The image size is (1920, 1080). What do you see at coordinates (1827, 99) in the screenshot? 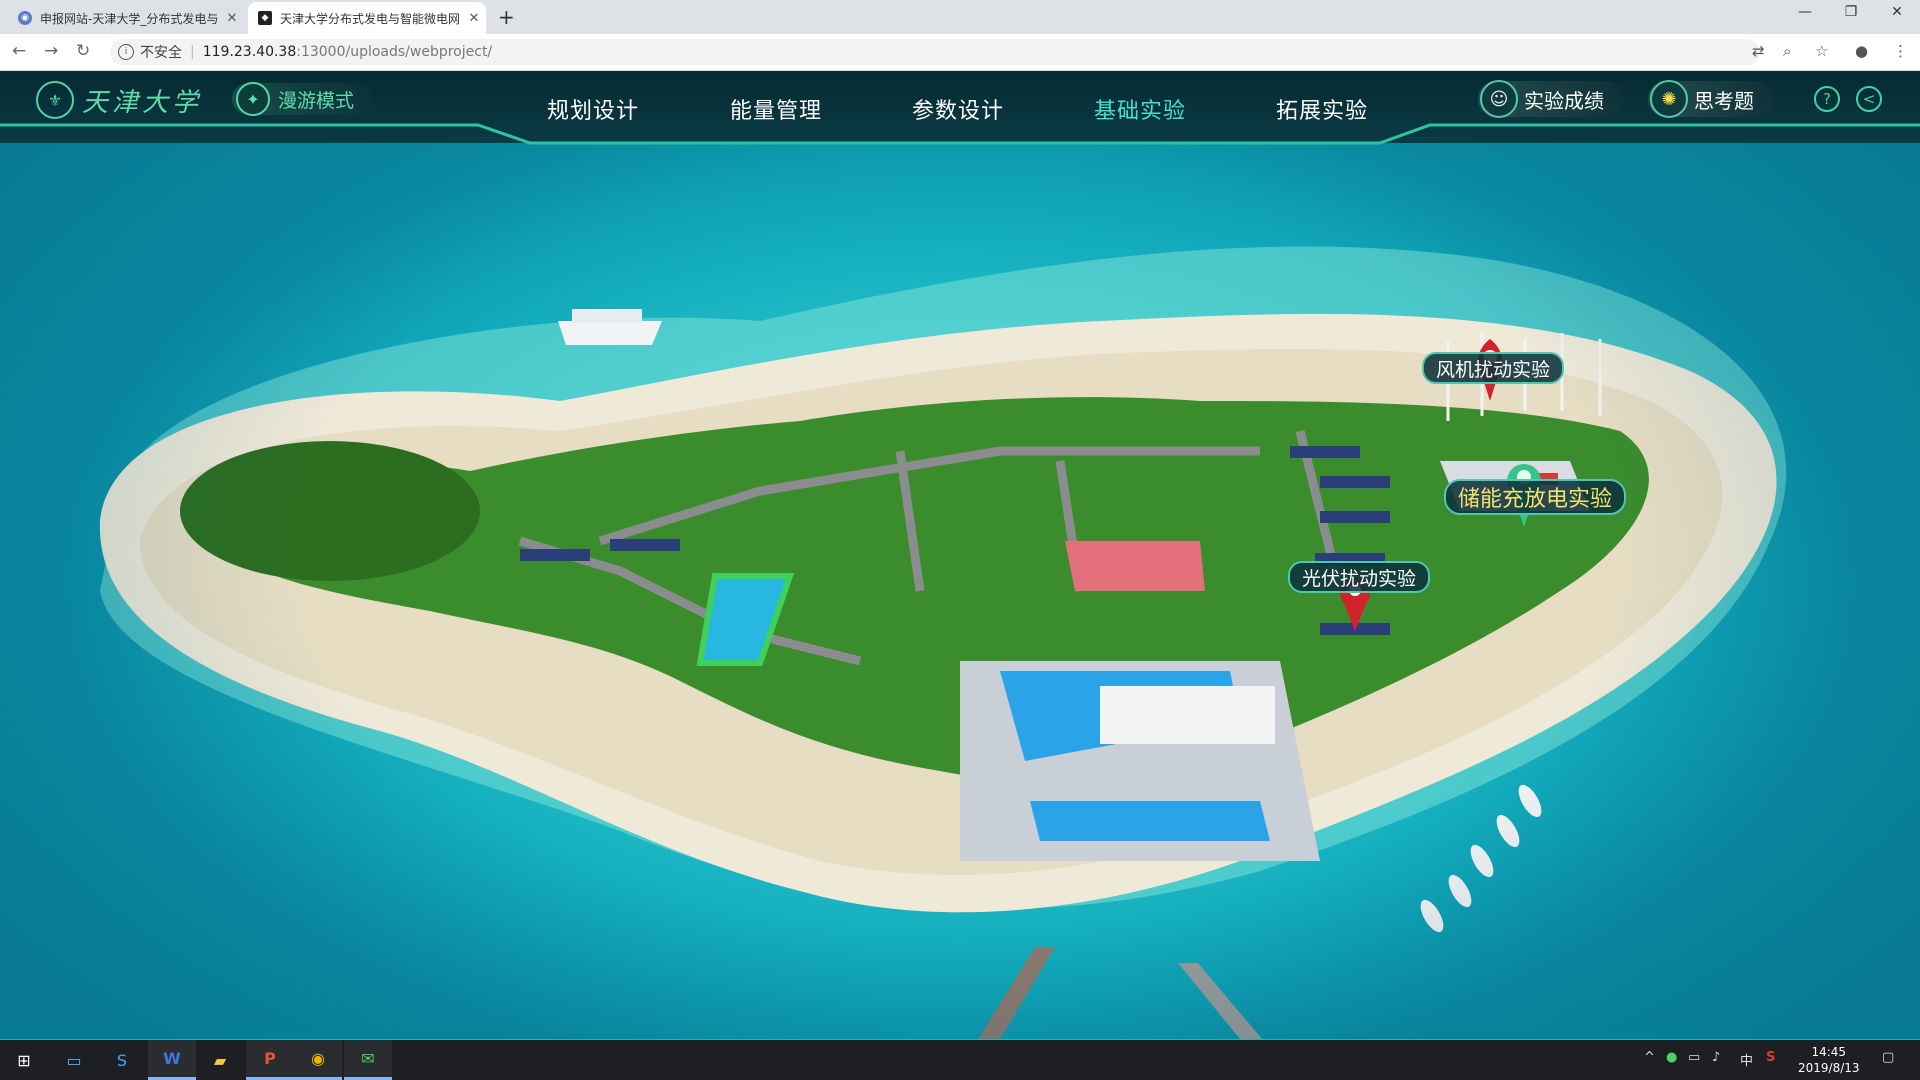
I see `help-icon: ?` at bounding box center [1827, 99].